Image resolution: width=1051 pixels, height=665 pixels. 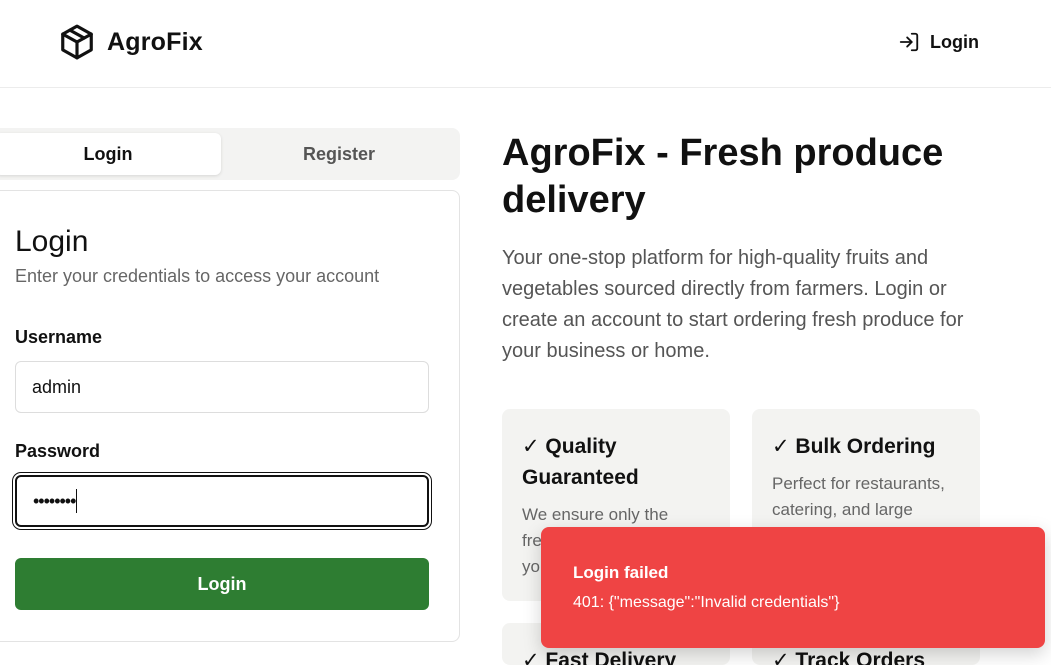 I want to click on password-input: ••••••••, so click(x=222, y=501).